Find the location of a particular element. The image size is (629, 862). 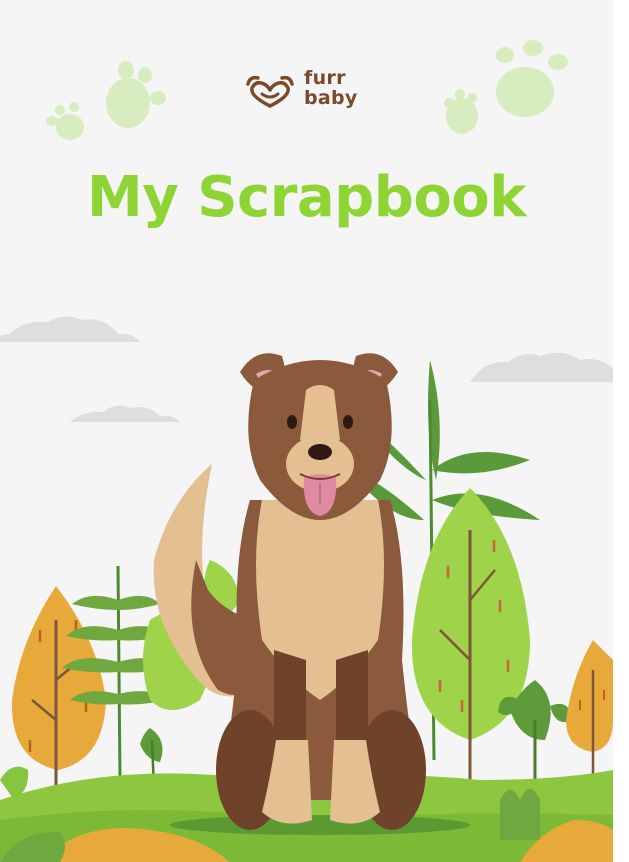

brand-name-line2: baby is located at coordinates (331, 98).